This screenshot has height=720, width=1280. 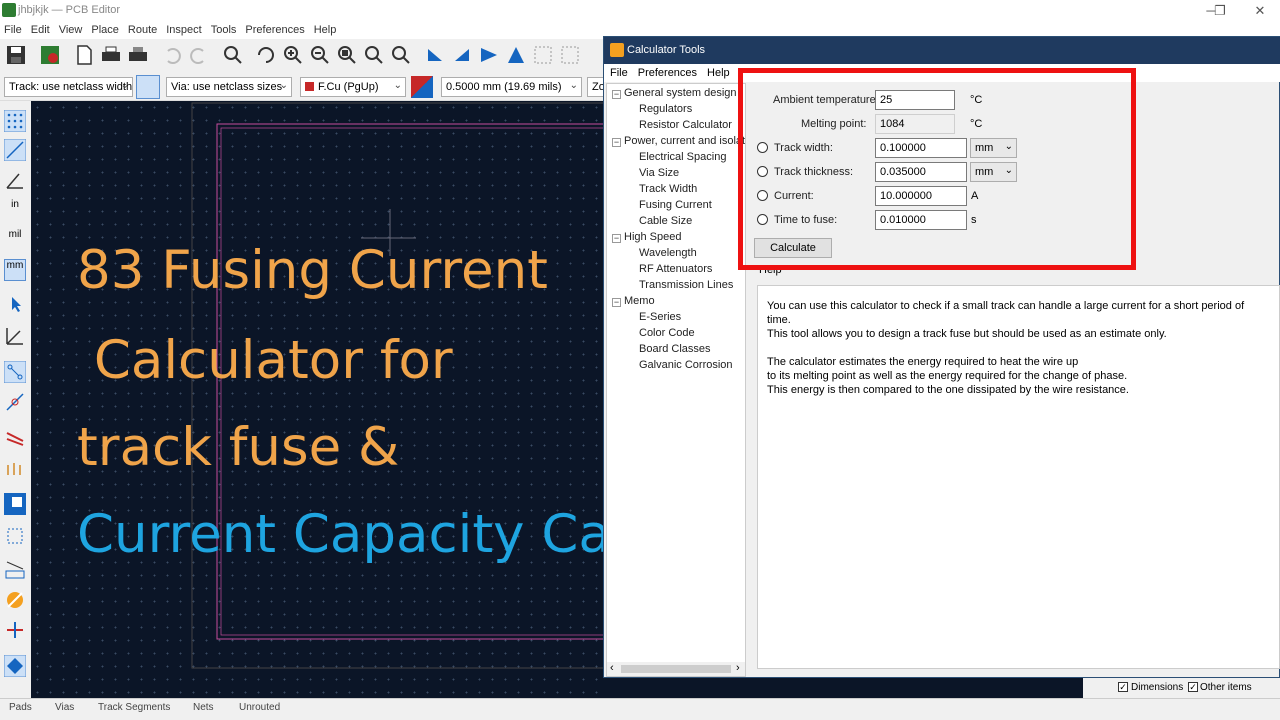 What do you see at coordinates (680, 93) in the screenshot?
I see `tree-group-general: General system design` at bounding box center [680, 93].